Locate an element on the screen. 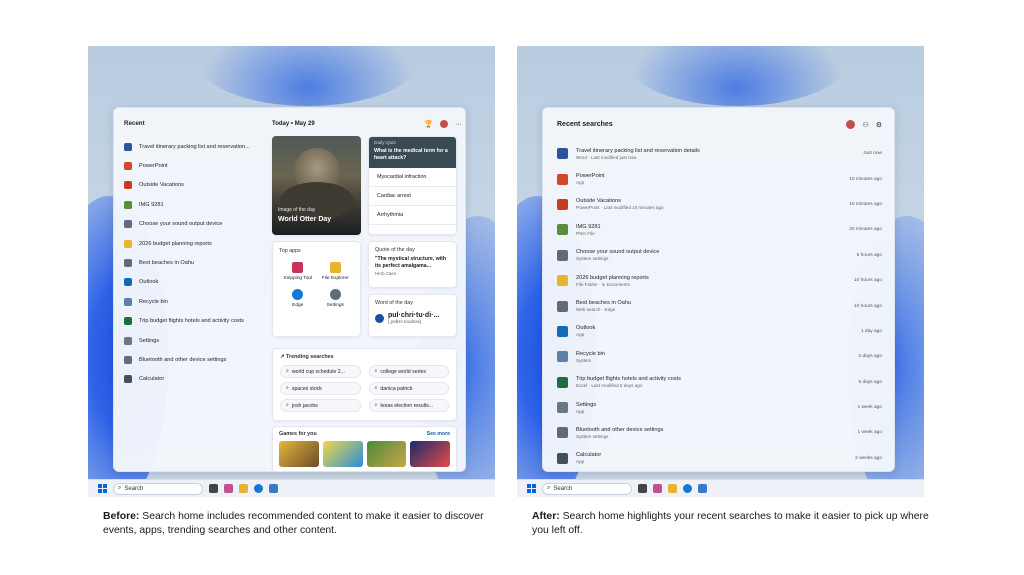 Image resolution: width=1024 pixels, height=575 pixels. item-timestamp: 10 hours ago is located at coordinates (867, 306).